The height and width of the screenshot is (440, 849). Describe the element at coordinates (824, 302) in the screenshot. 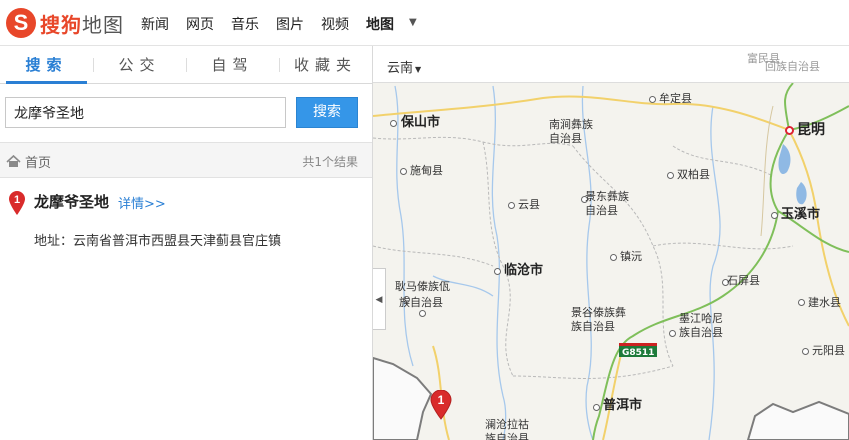

I see `map-label-jianshui: 建水县` at that location.